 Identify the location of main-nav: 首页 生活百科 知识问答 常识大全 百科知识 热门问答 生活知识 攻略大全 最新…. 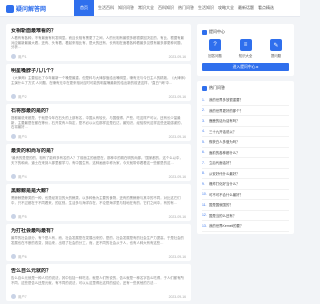
(174, 8).